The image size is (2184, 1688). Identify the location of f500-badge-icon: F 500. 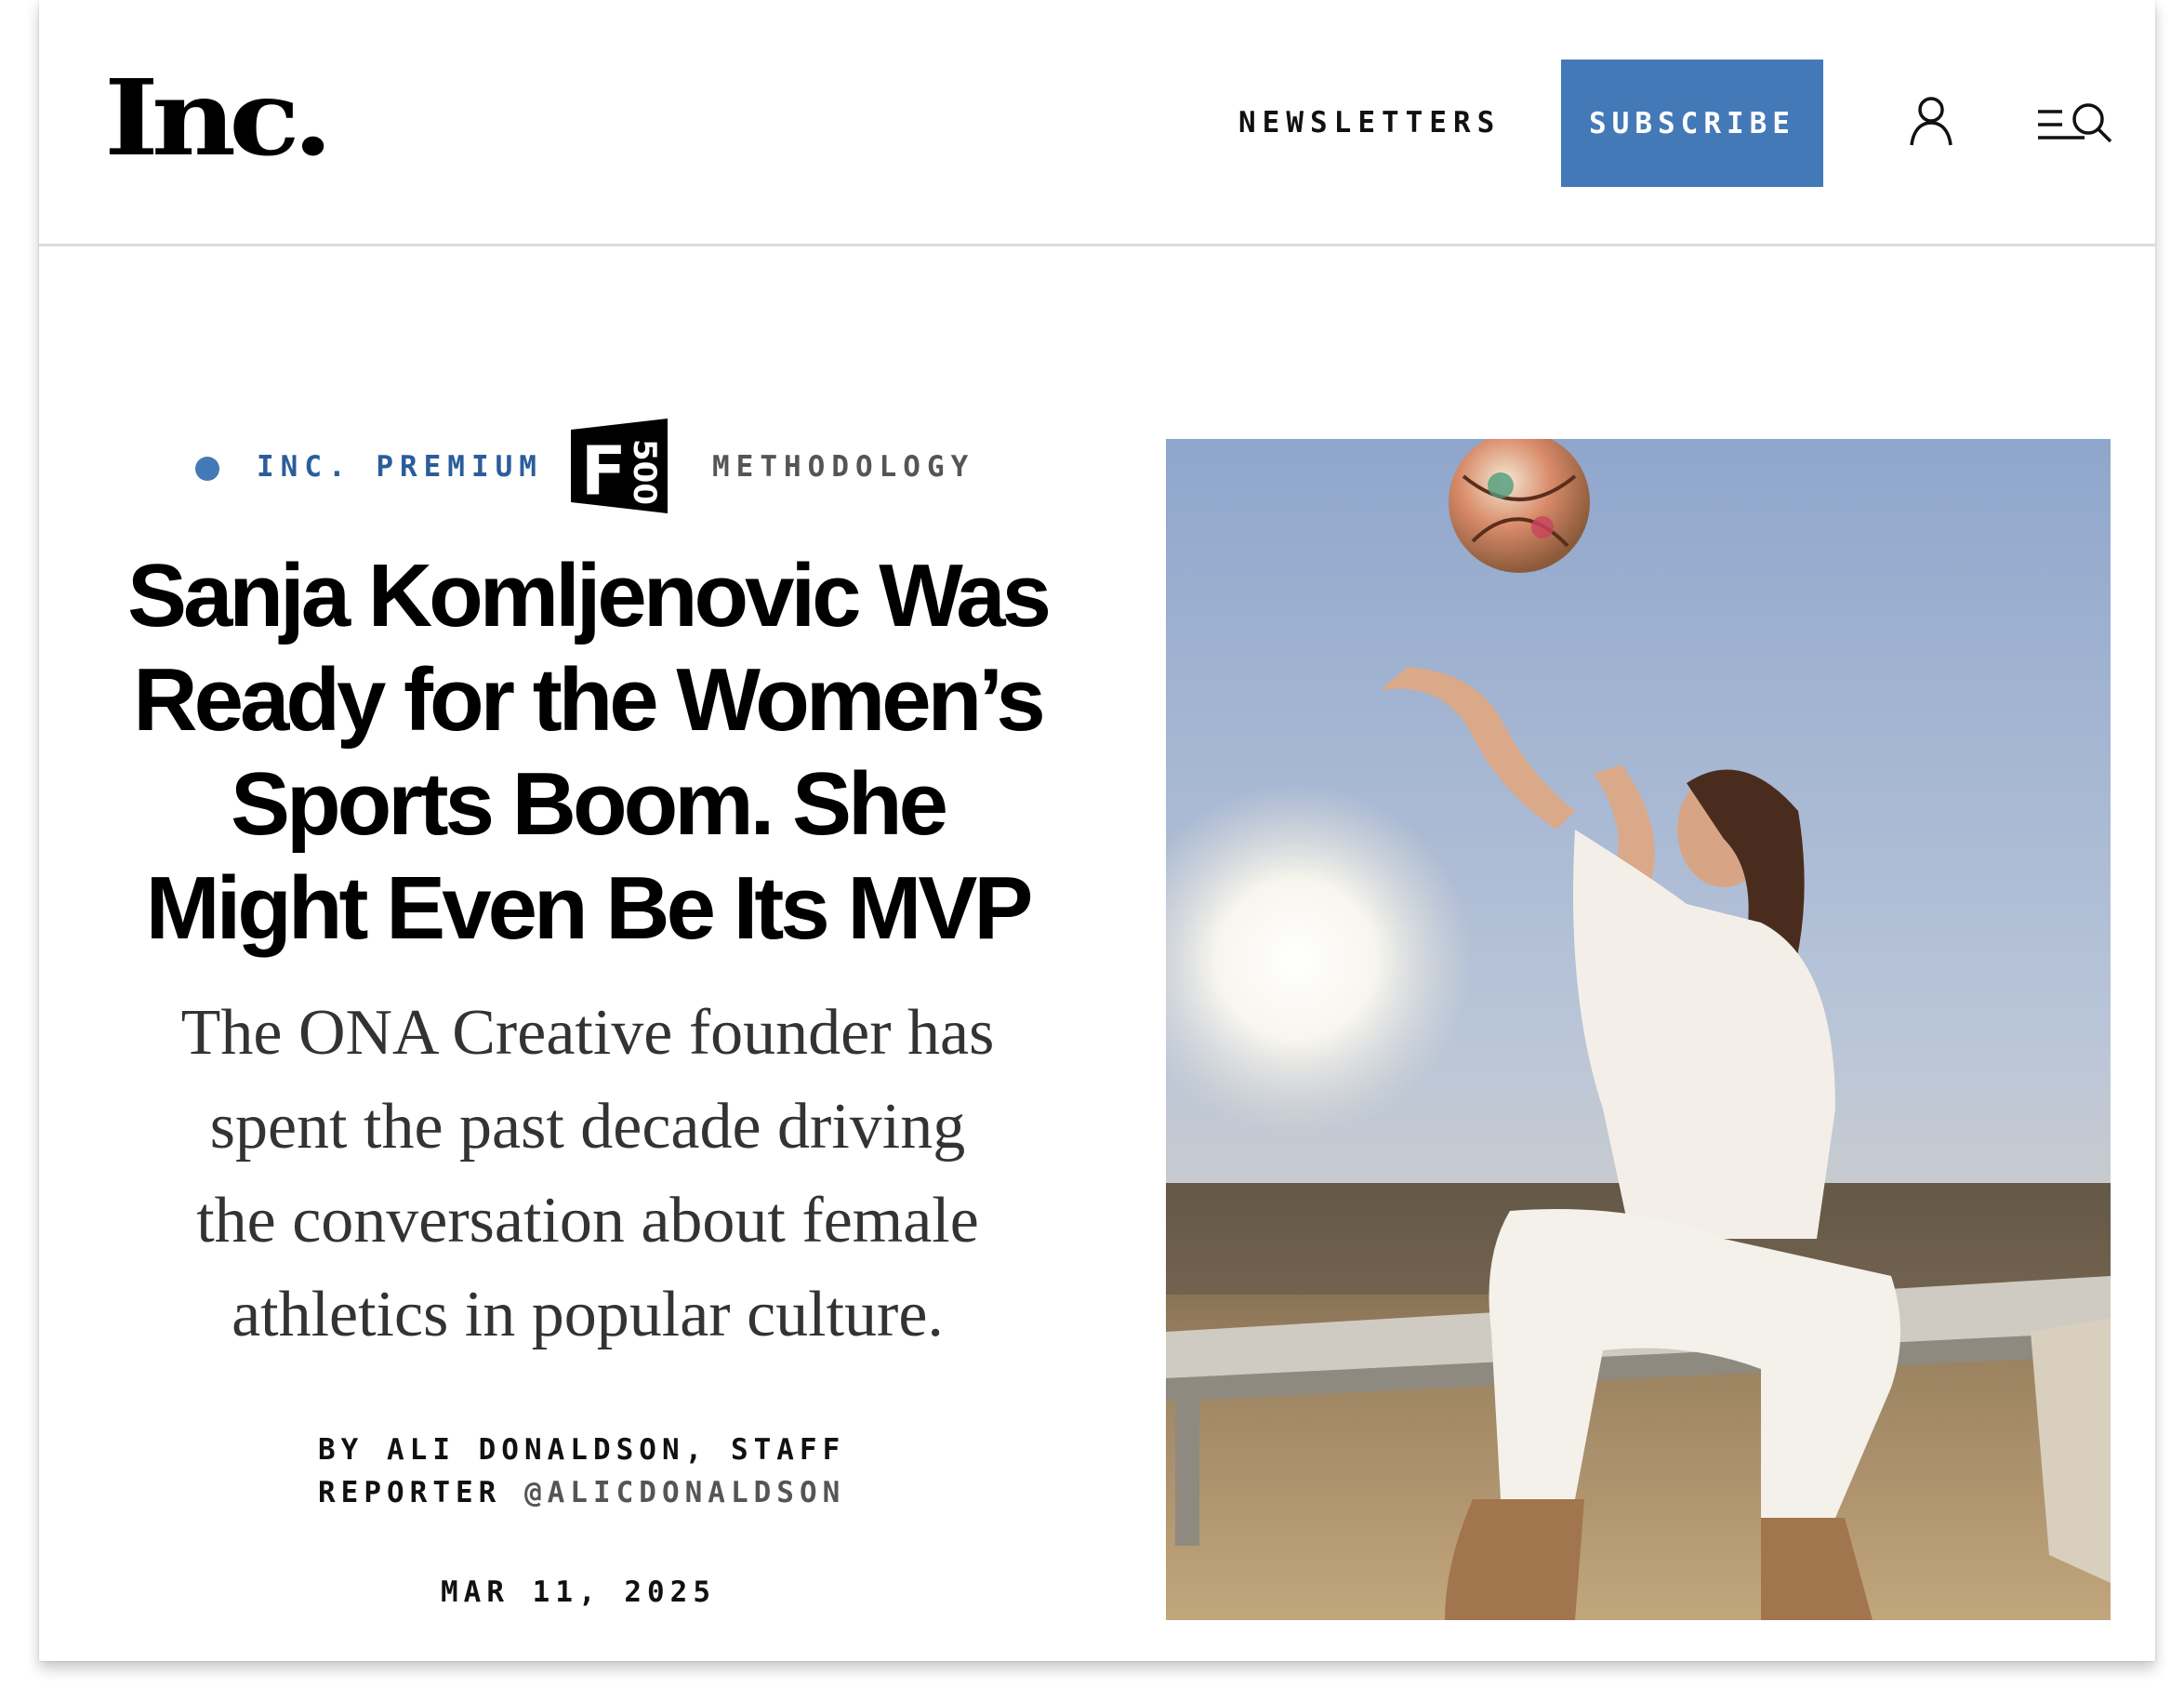
(619, 466).